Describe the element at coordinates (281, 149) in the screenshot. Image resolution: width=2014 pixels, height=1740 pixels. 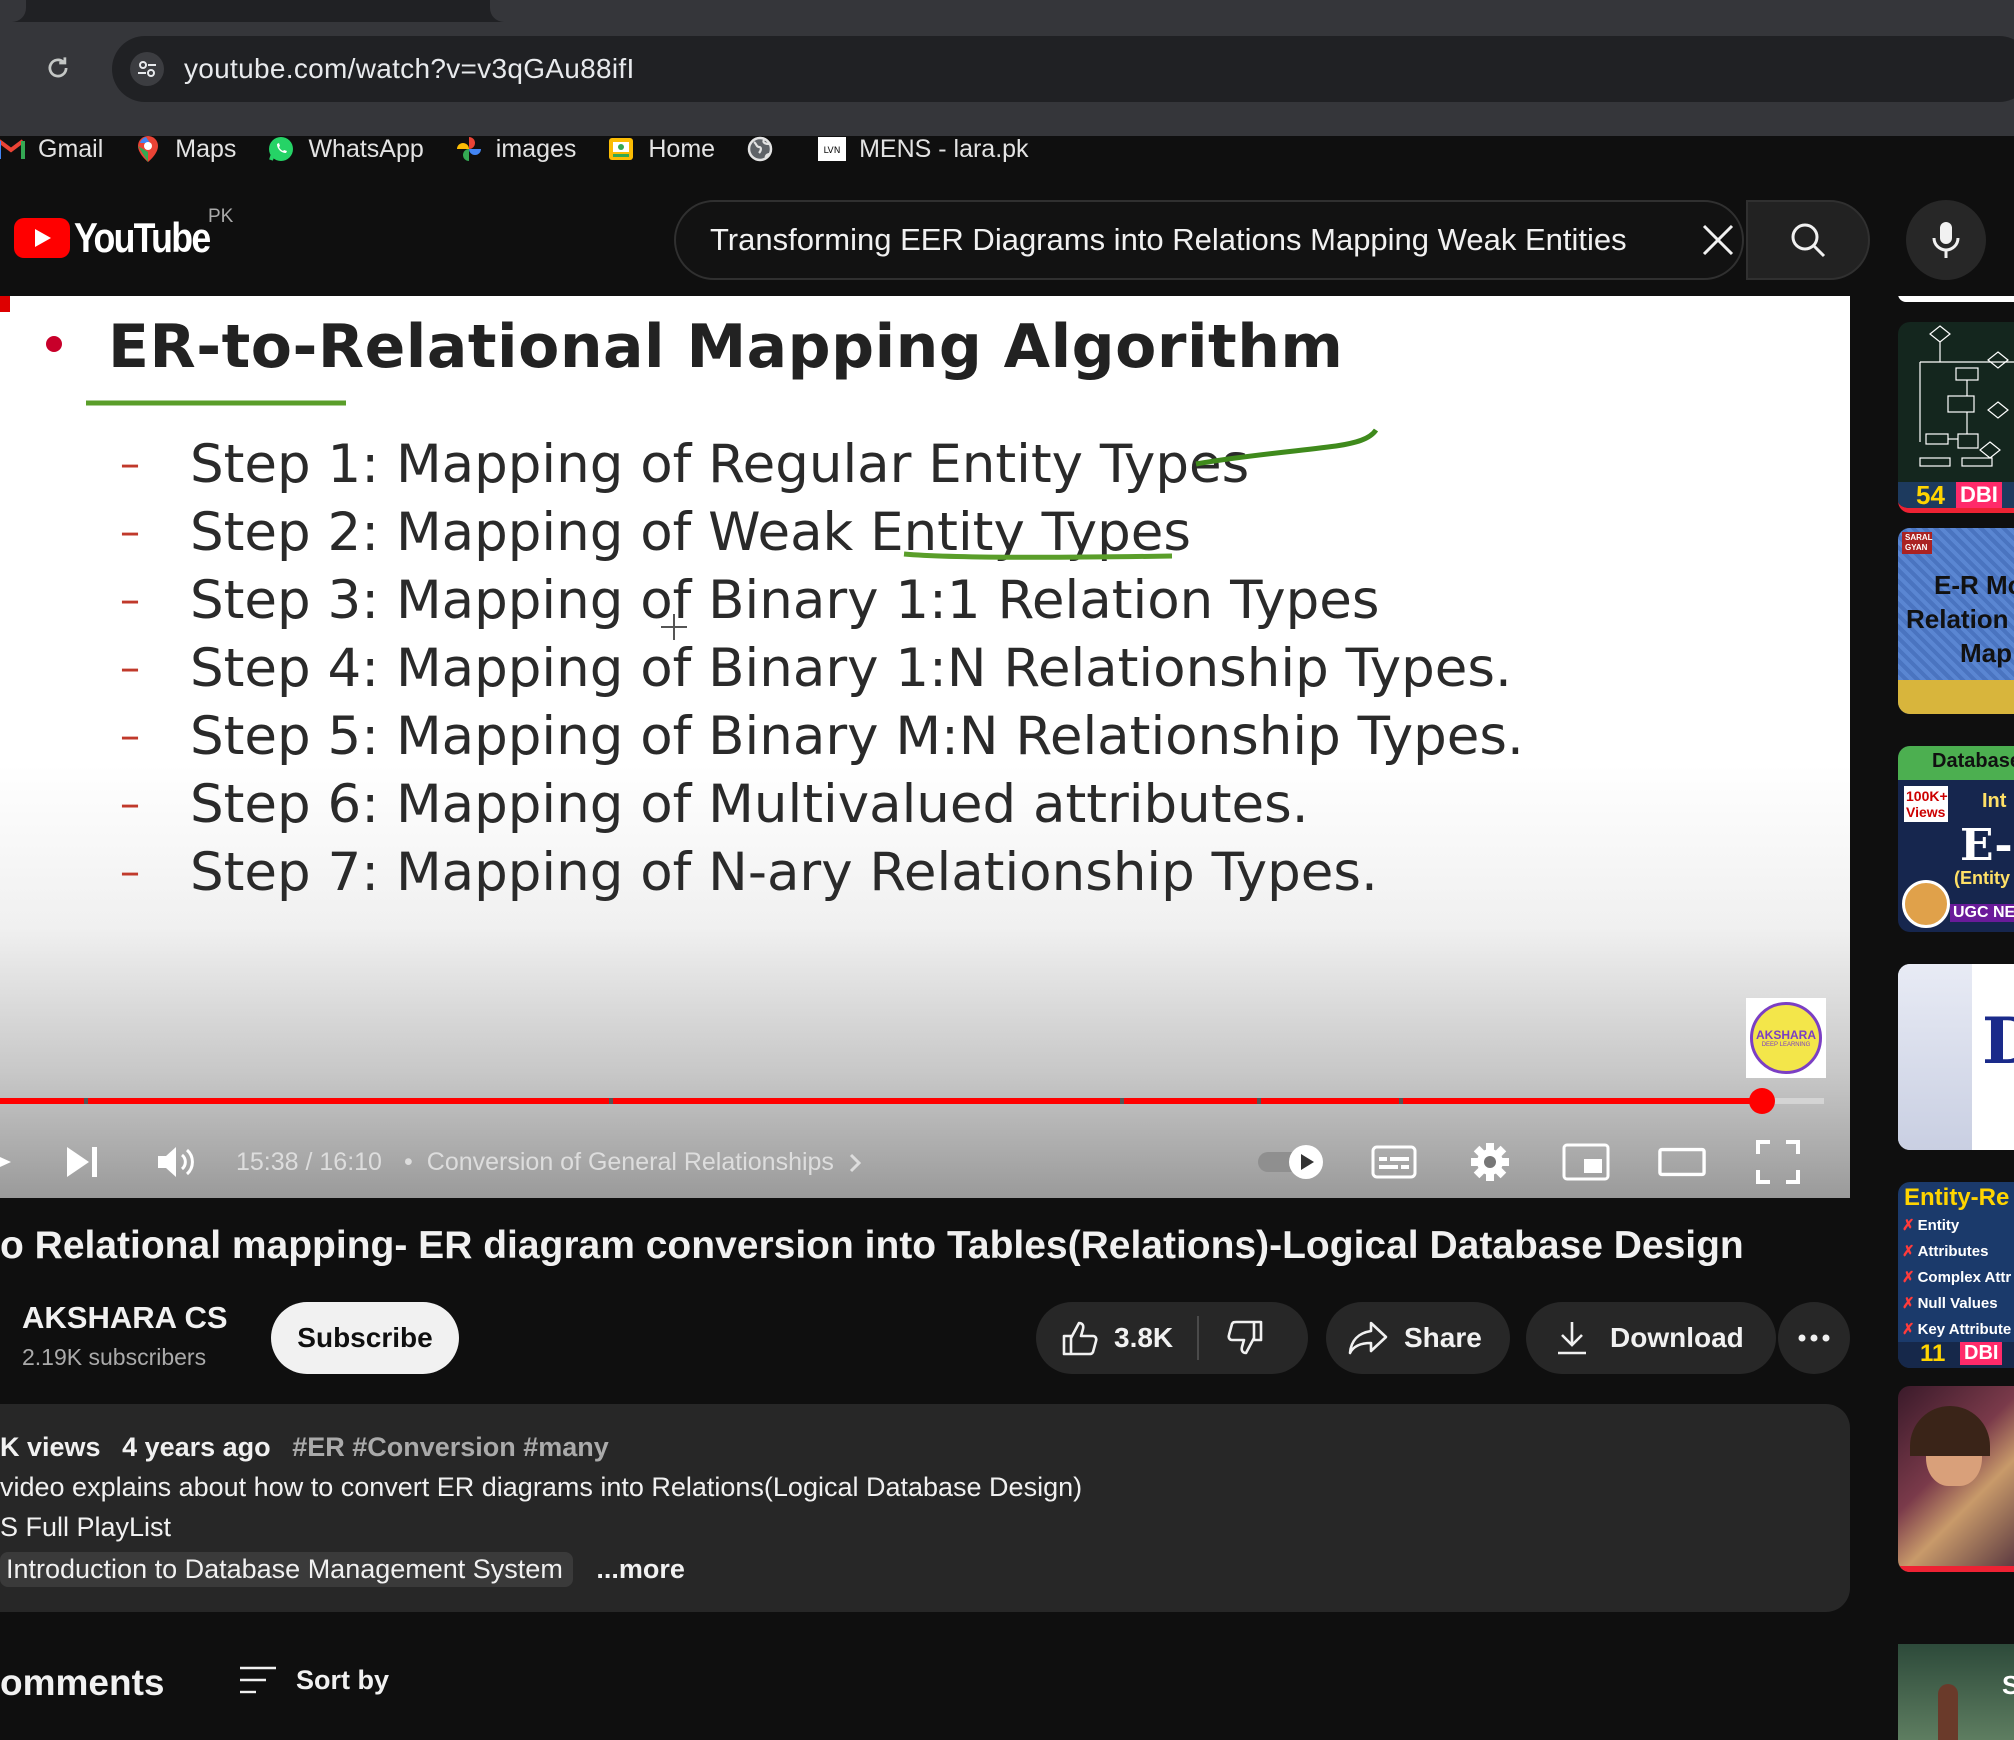
I see `whatsapp-icon` at that location.